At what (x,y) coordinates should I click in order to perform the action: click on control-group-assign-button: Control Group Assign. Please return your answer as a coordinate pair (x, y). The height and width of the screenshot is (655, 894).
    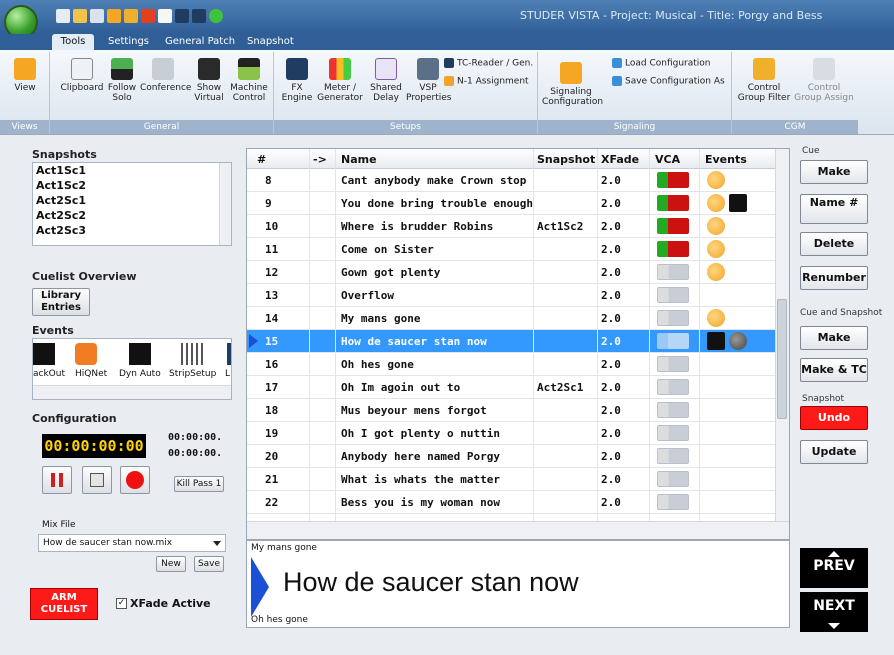
    Looking at the image, I should click on (824, 80).